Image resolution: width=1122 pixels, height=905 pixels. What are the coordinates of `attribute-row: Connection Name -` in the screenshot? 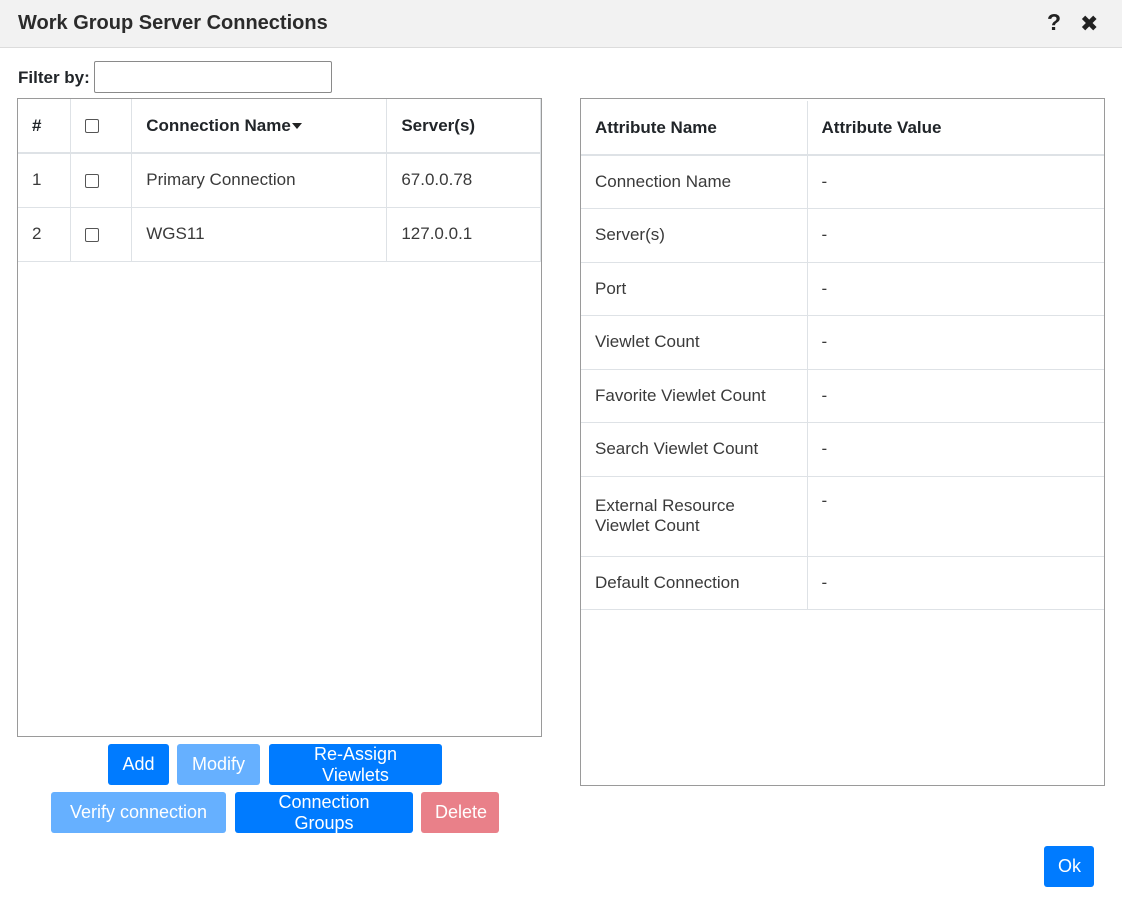 It's located at (842, 182).